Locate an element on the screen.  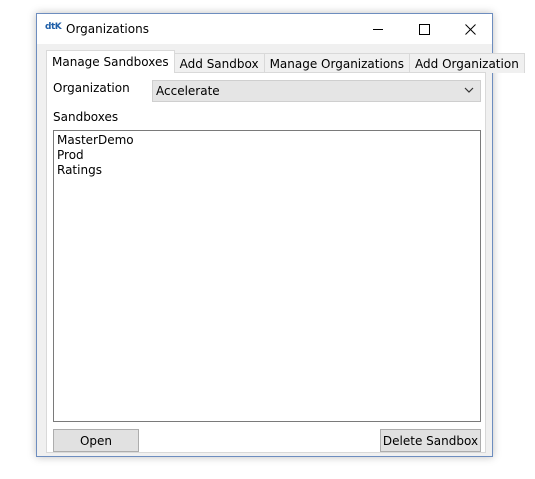
close-icon is located at coordinates (470, 29).